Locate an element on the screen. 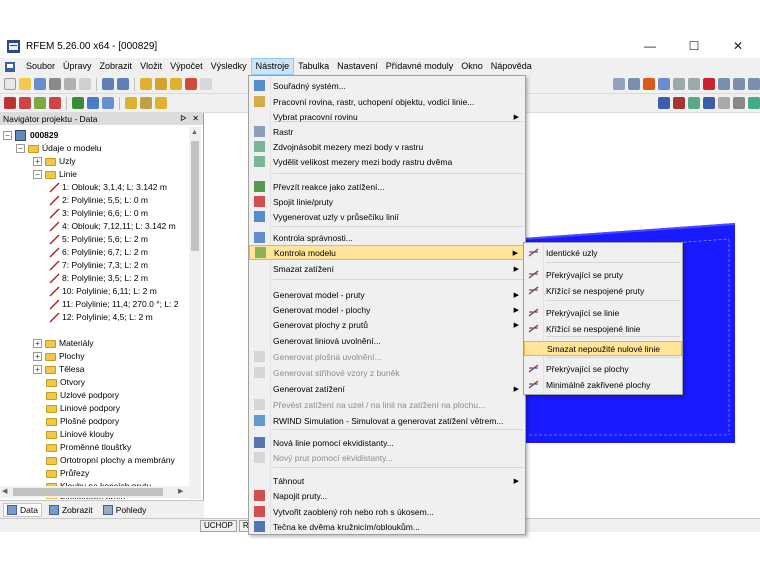 The image size is (760, 570). redo-icon is located at coordinates (123, 84).